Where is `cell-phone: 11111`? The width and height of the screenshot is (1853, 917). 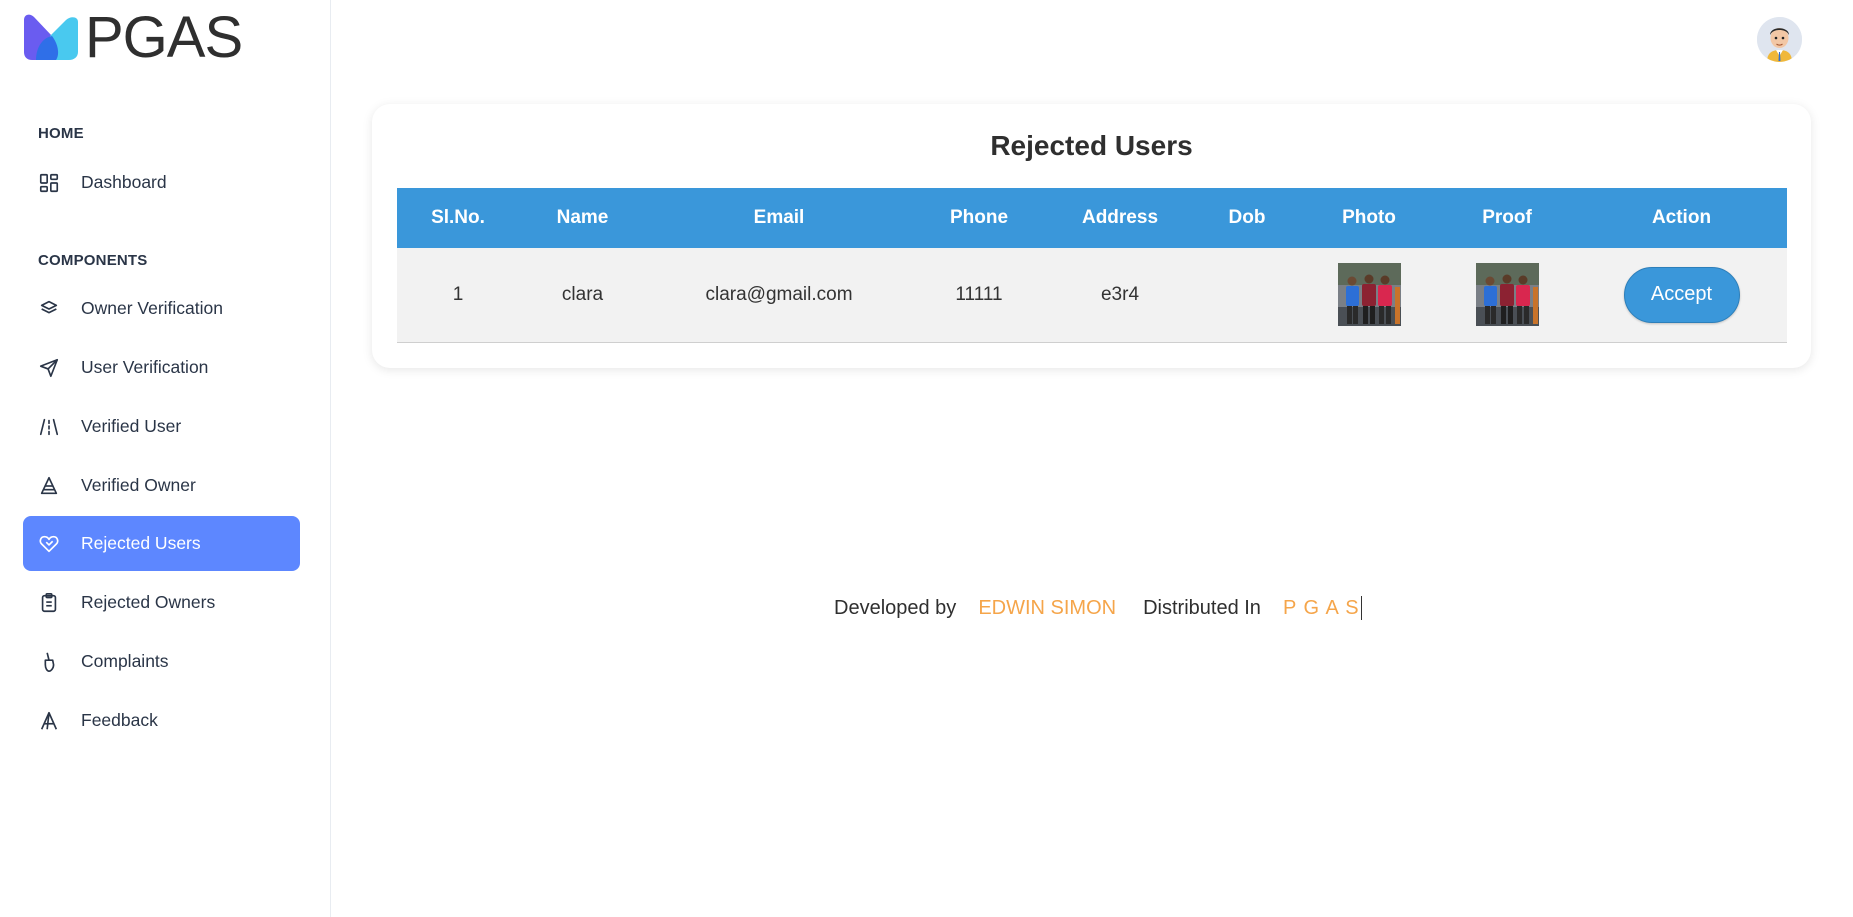
cell-phone: 11111 is located at coordinates (979, 294).